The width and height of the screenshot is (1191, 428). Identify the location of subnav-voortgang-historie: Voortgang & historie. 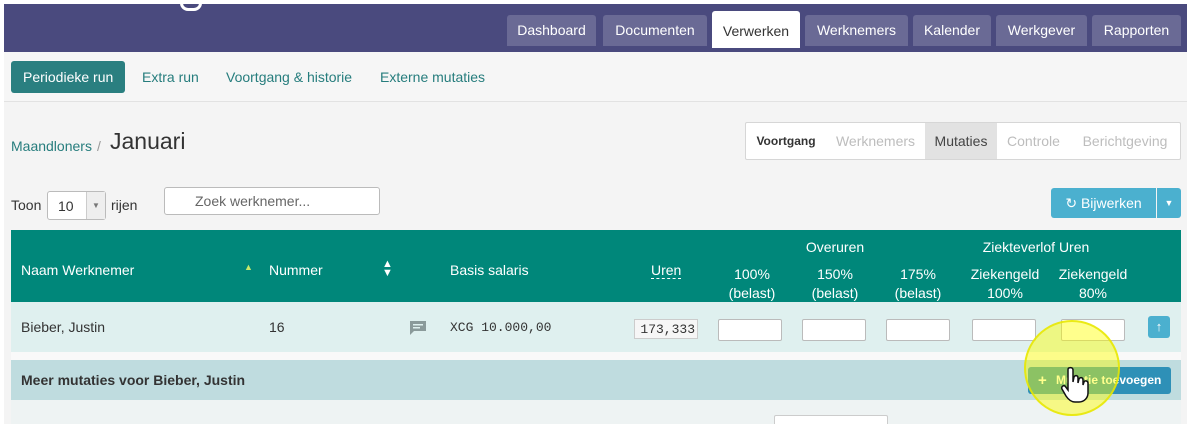
(289, 77).